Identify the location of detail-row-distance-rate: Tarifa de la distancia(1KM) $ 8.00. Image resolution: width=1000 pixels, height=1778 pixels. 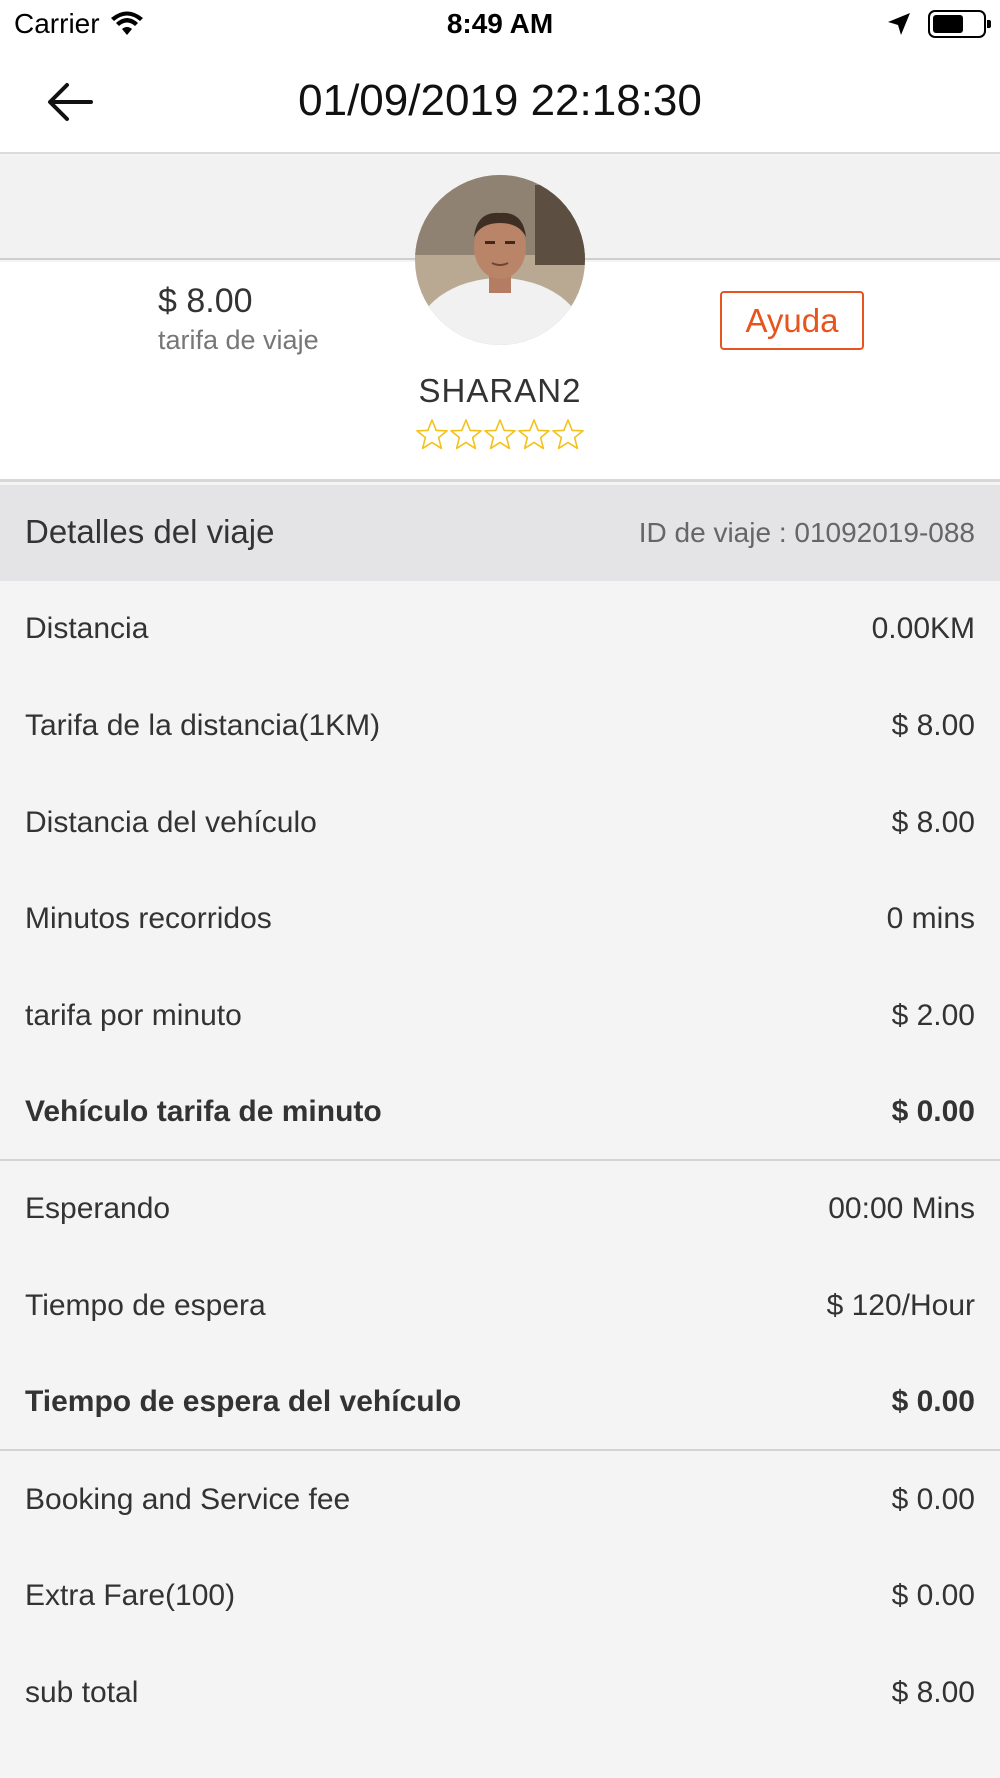
(500, 726).